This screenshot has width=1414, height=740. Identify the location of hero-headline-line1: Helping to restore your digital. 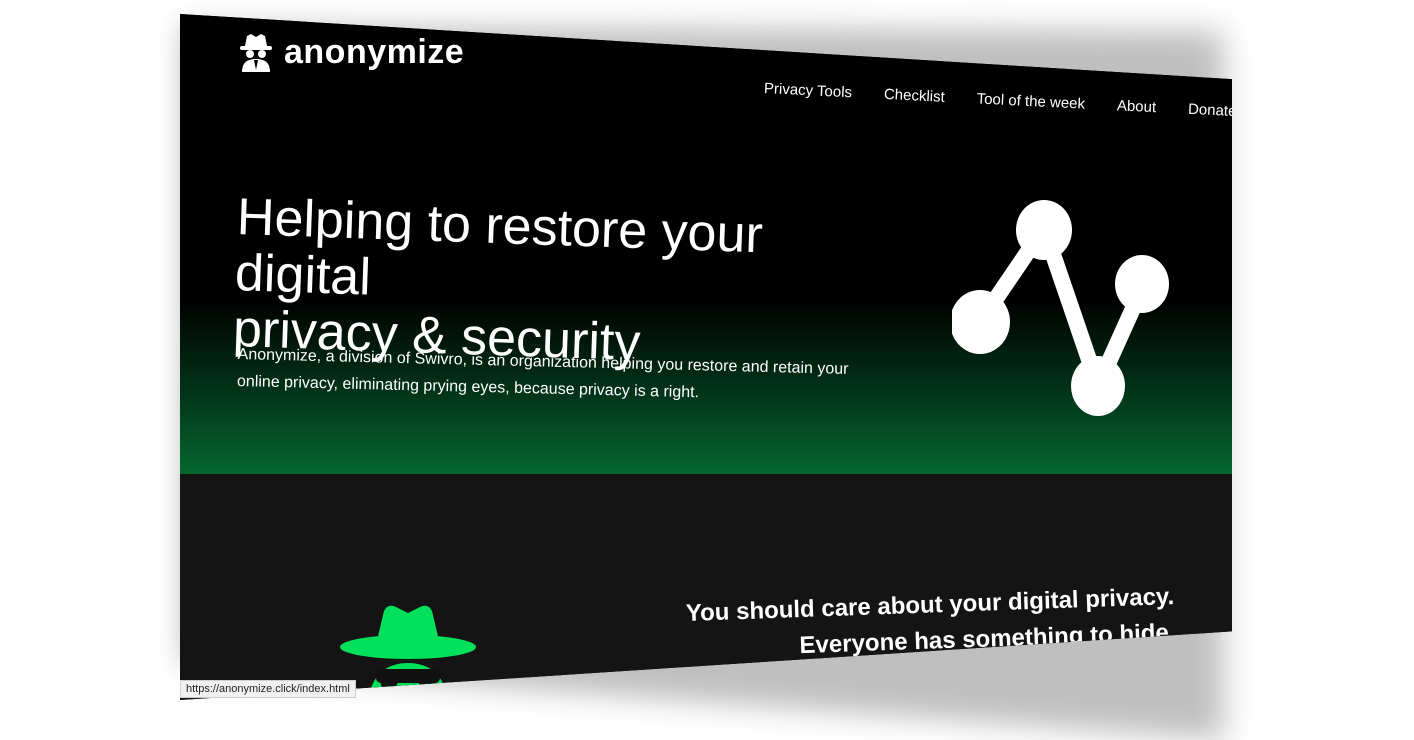
(499, 247).